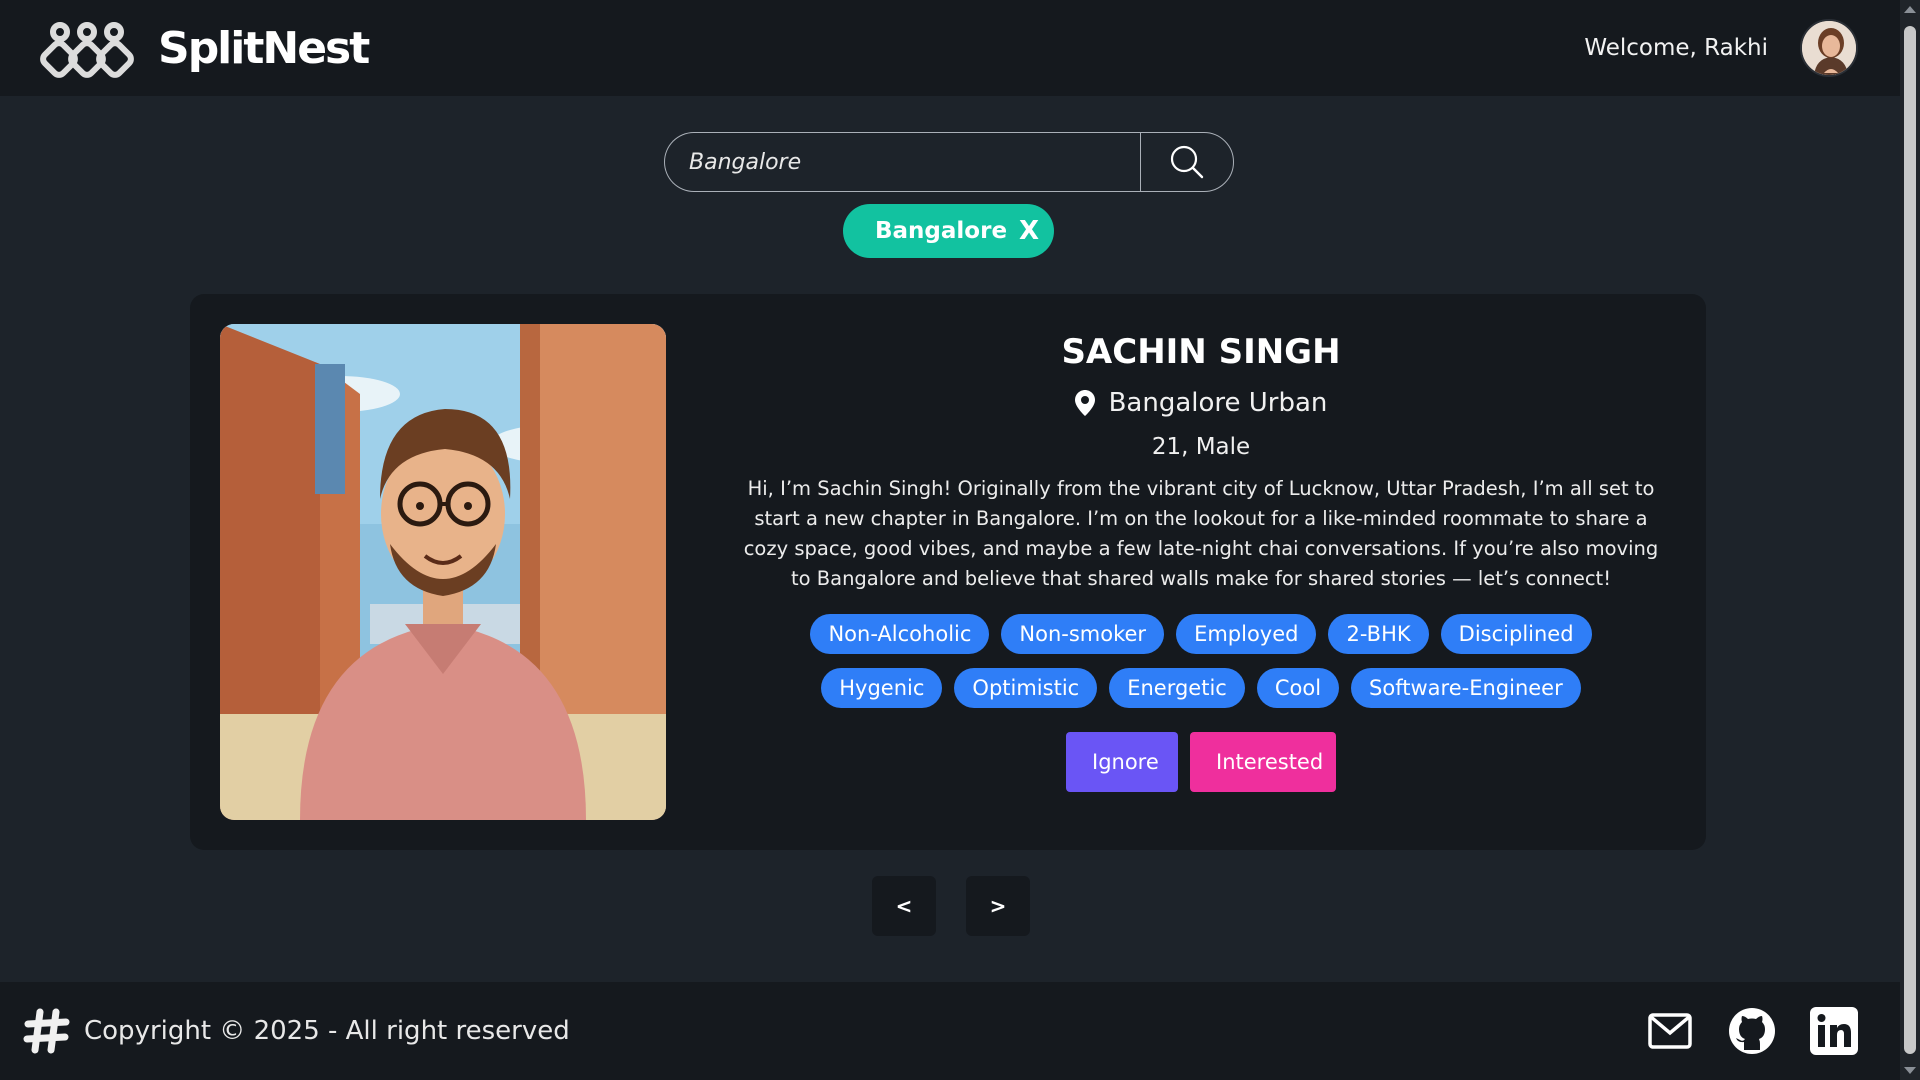  I want to click on tag-badge: Optimistic, so click(1026, 688).